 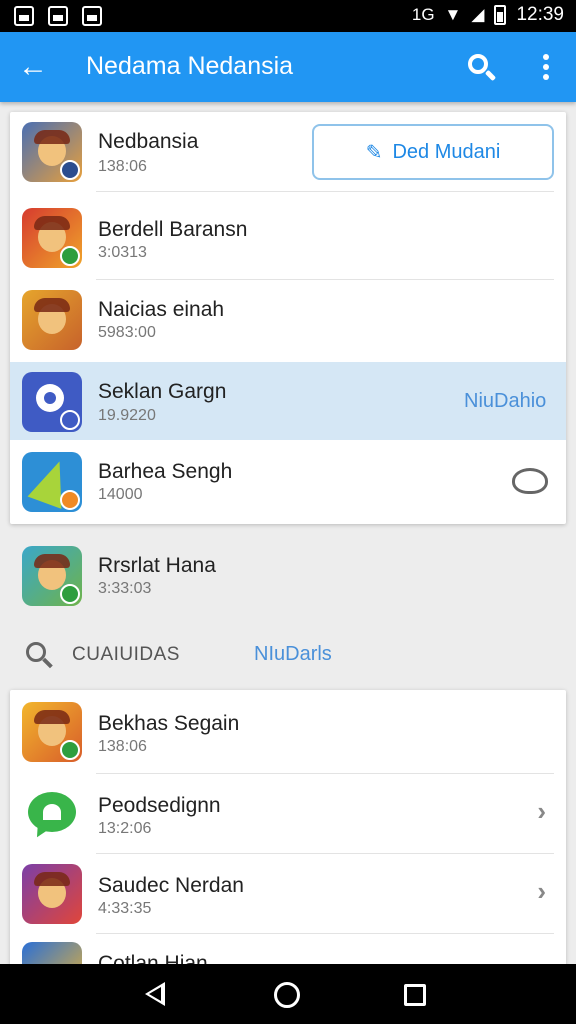 I want to click on page-title: Nedama Nedansia, so click(x=190, y=66).